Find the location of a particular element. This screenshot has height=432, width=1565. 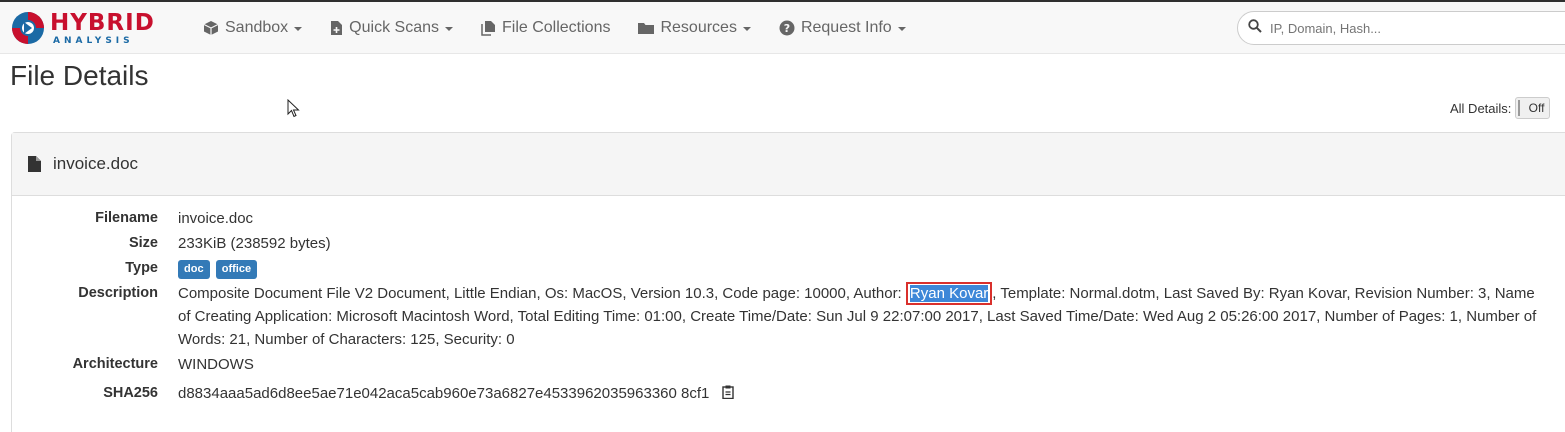

nav-quick-scans-label: Quick Scans is located at coordinates (394, 27).